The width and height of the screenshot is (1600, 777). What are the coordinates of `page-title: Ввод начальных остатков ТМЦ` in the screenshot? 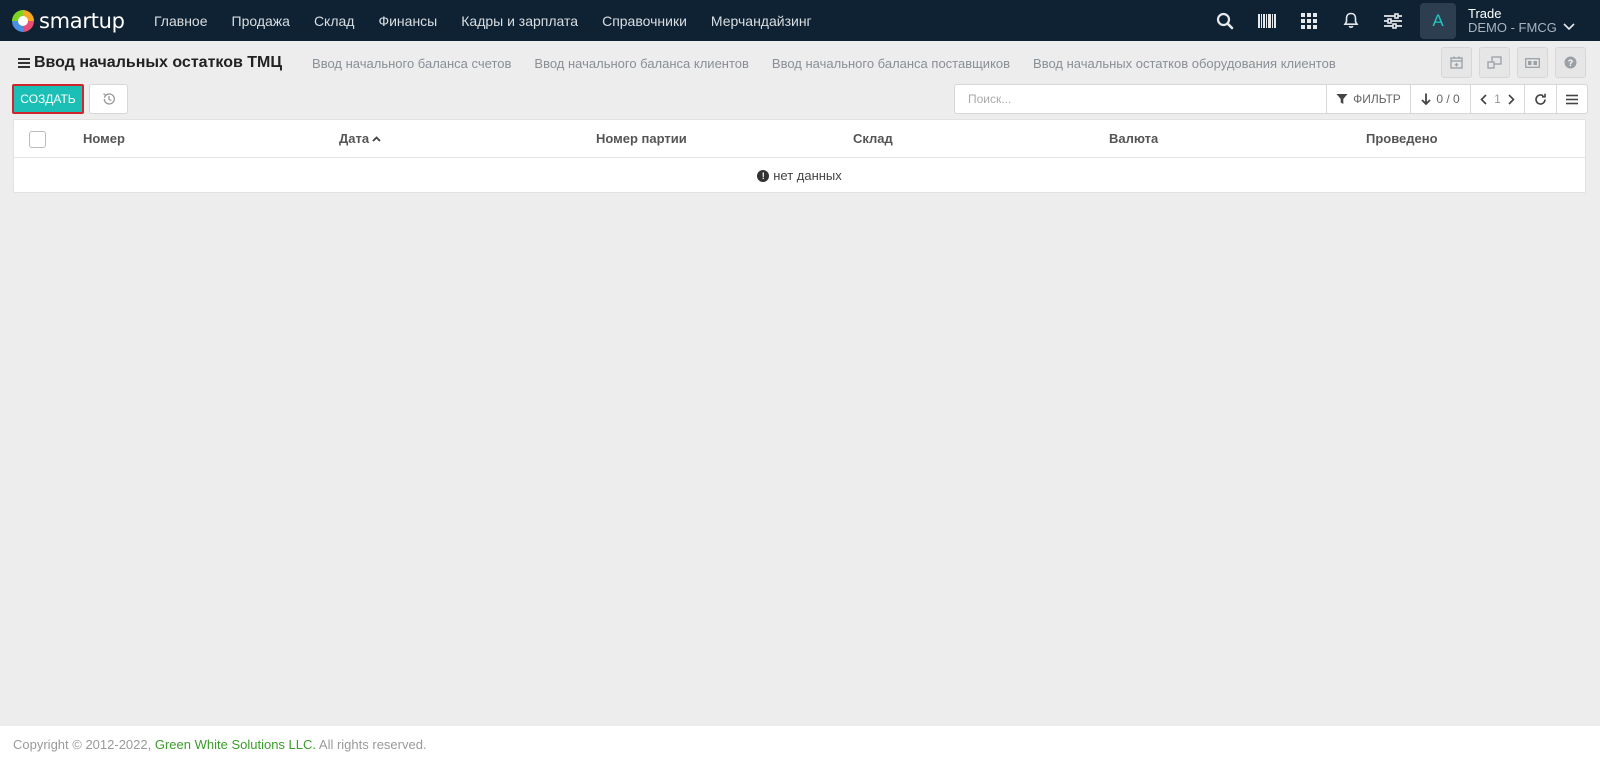 It's located at (150, 63).